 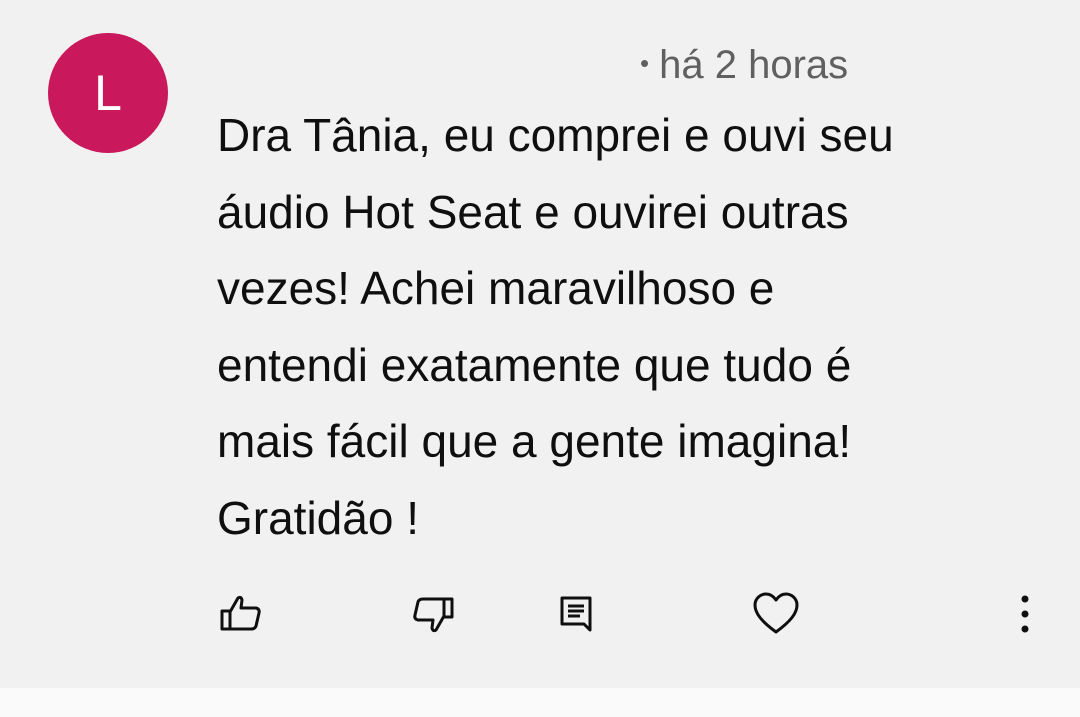 I want to click on comment-timestamp: há 2 horas, so click(x=753, y=65).